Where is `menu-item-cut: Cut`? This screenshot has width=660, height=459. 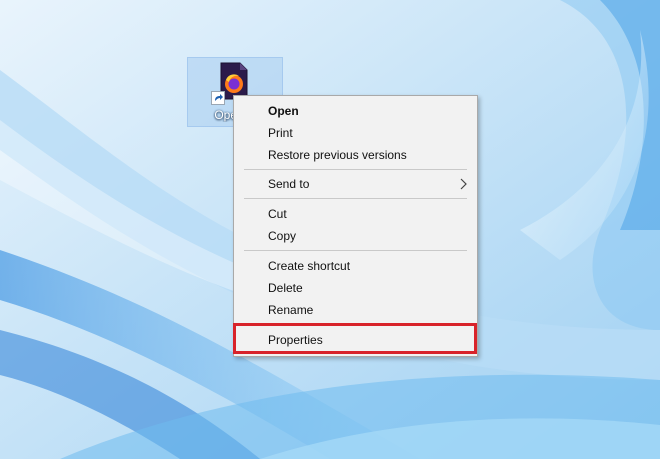
menu-item-cut: Cut is located at coordinates (355, 214).